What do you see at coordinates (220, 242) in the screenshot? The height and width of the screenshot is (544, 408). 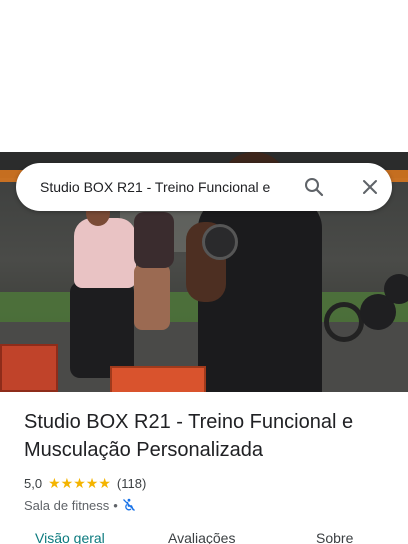 I see `photo-kettlebell` at bounding box center [220, 242].